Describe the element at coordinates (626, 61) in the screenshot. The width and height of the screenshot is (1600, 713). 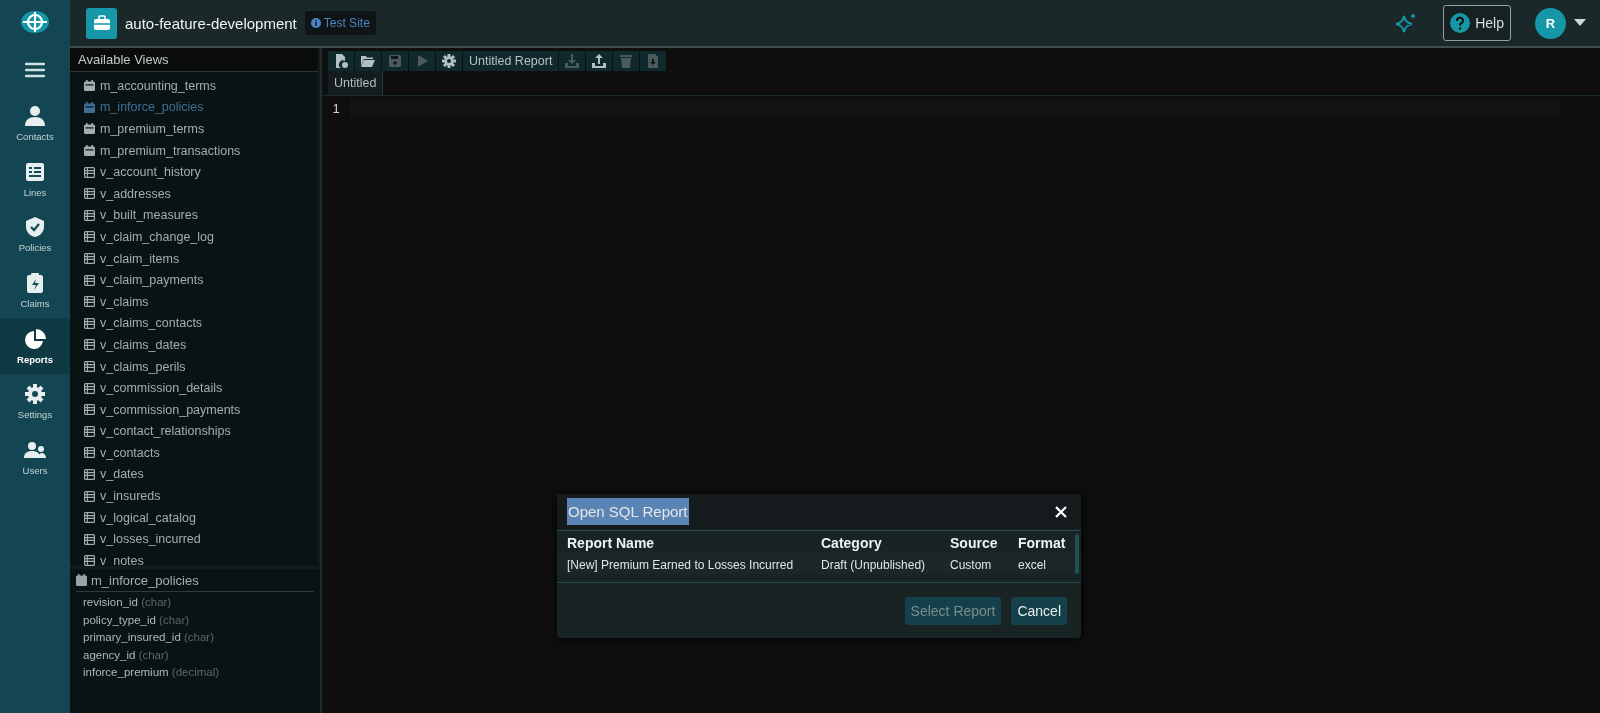
I see `trash-icon` at that location.